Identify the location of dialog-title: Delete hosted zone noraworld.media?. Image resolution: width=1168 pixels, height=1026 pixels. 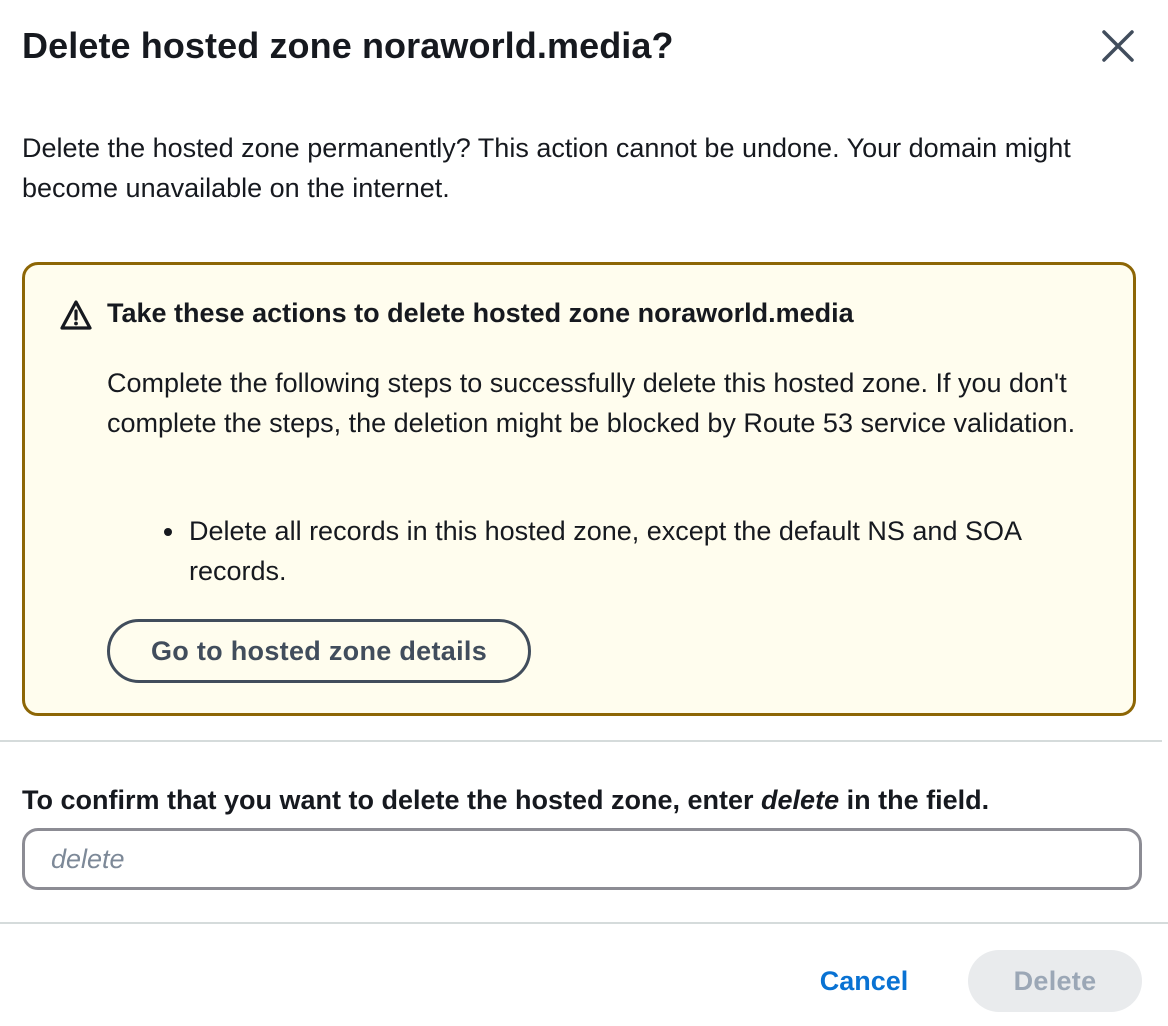
(348, 45).